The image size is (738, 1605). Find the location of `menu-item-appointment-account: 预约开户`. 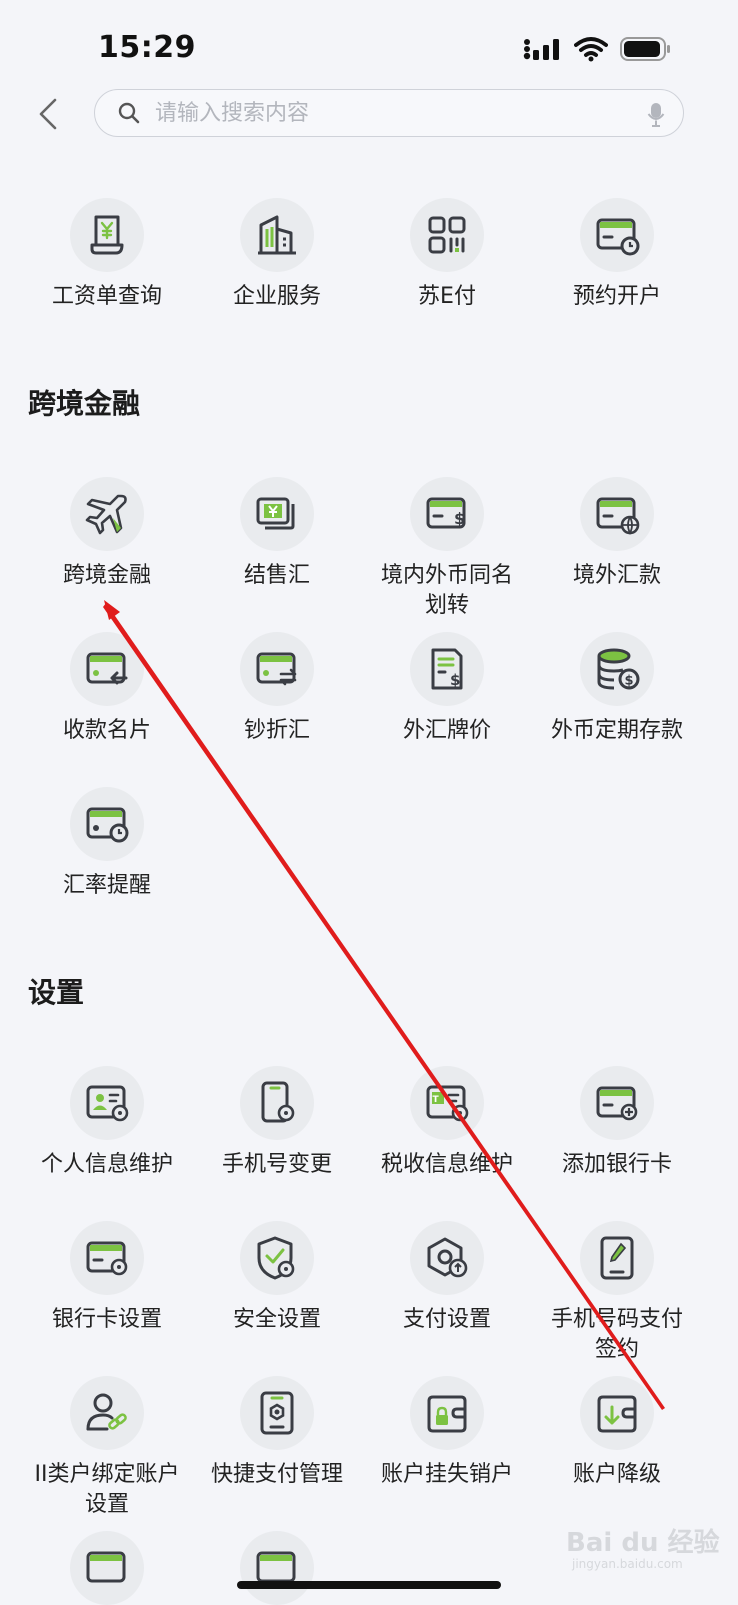

menu-item-appointment-account: 预约开户 is located at coordinates (617, 255).